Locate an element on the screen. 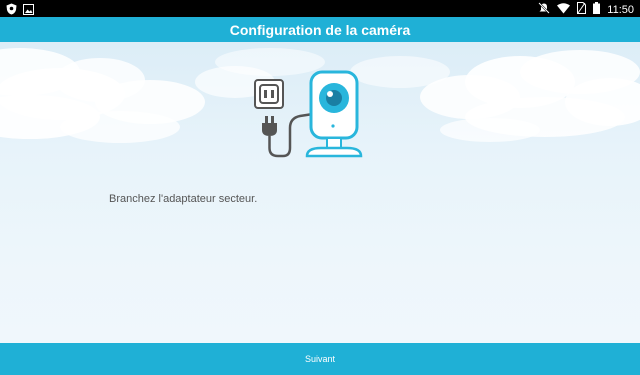  next-button-label: Suivant is located at coordinates (320, 359).